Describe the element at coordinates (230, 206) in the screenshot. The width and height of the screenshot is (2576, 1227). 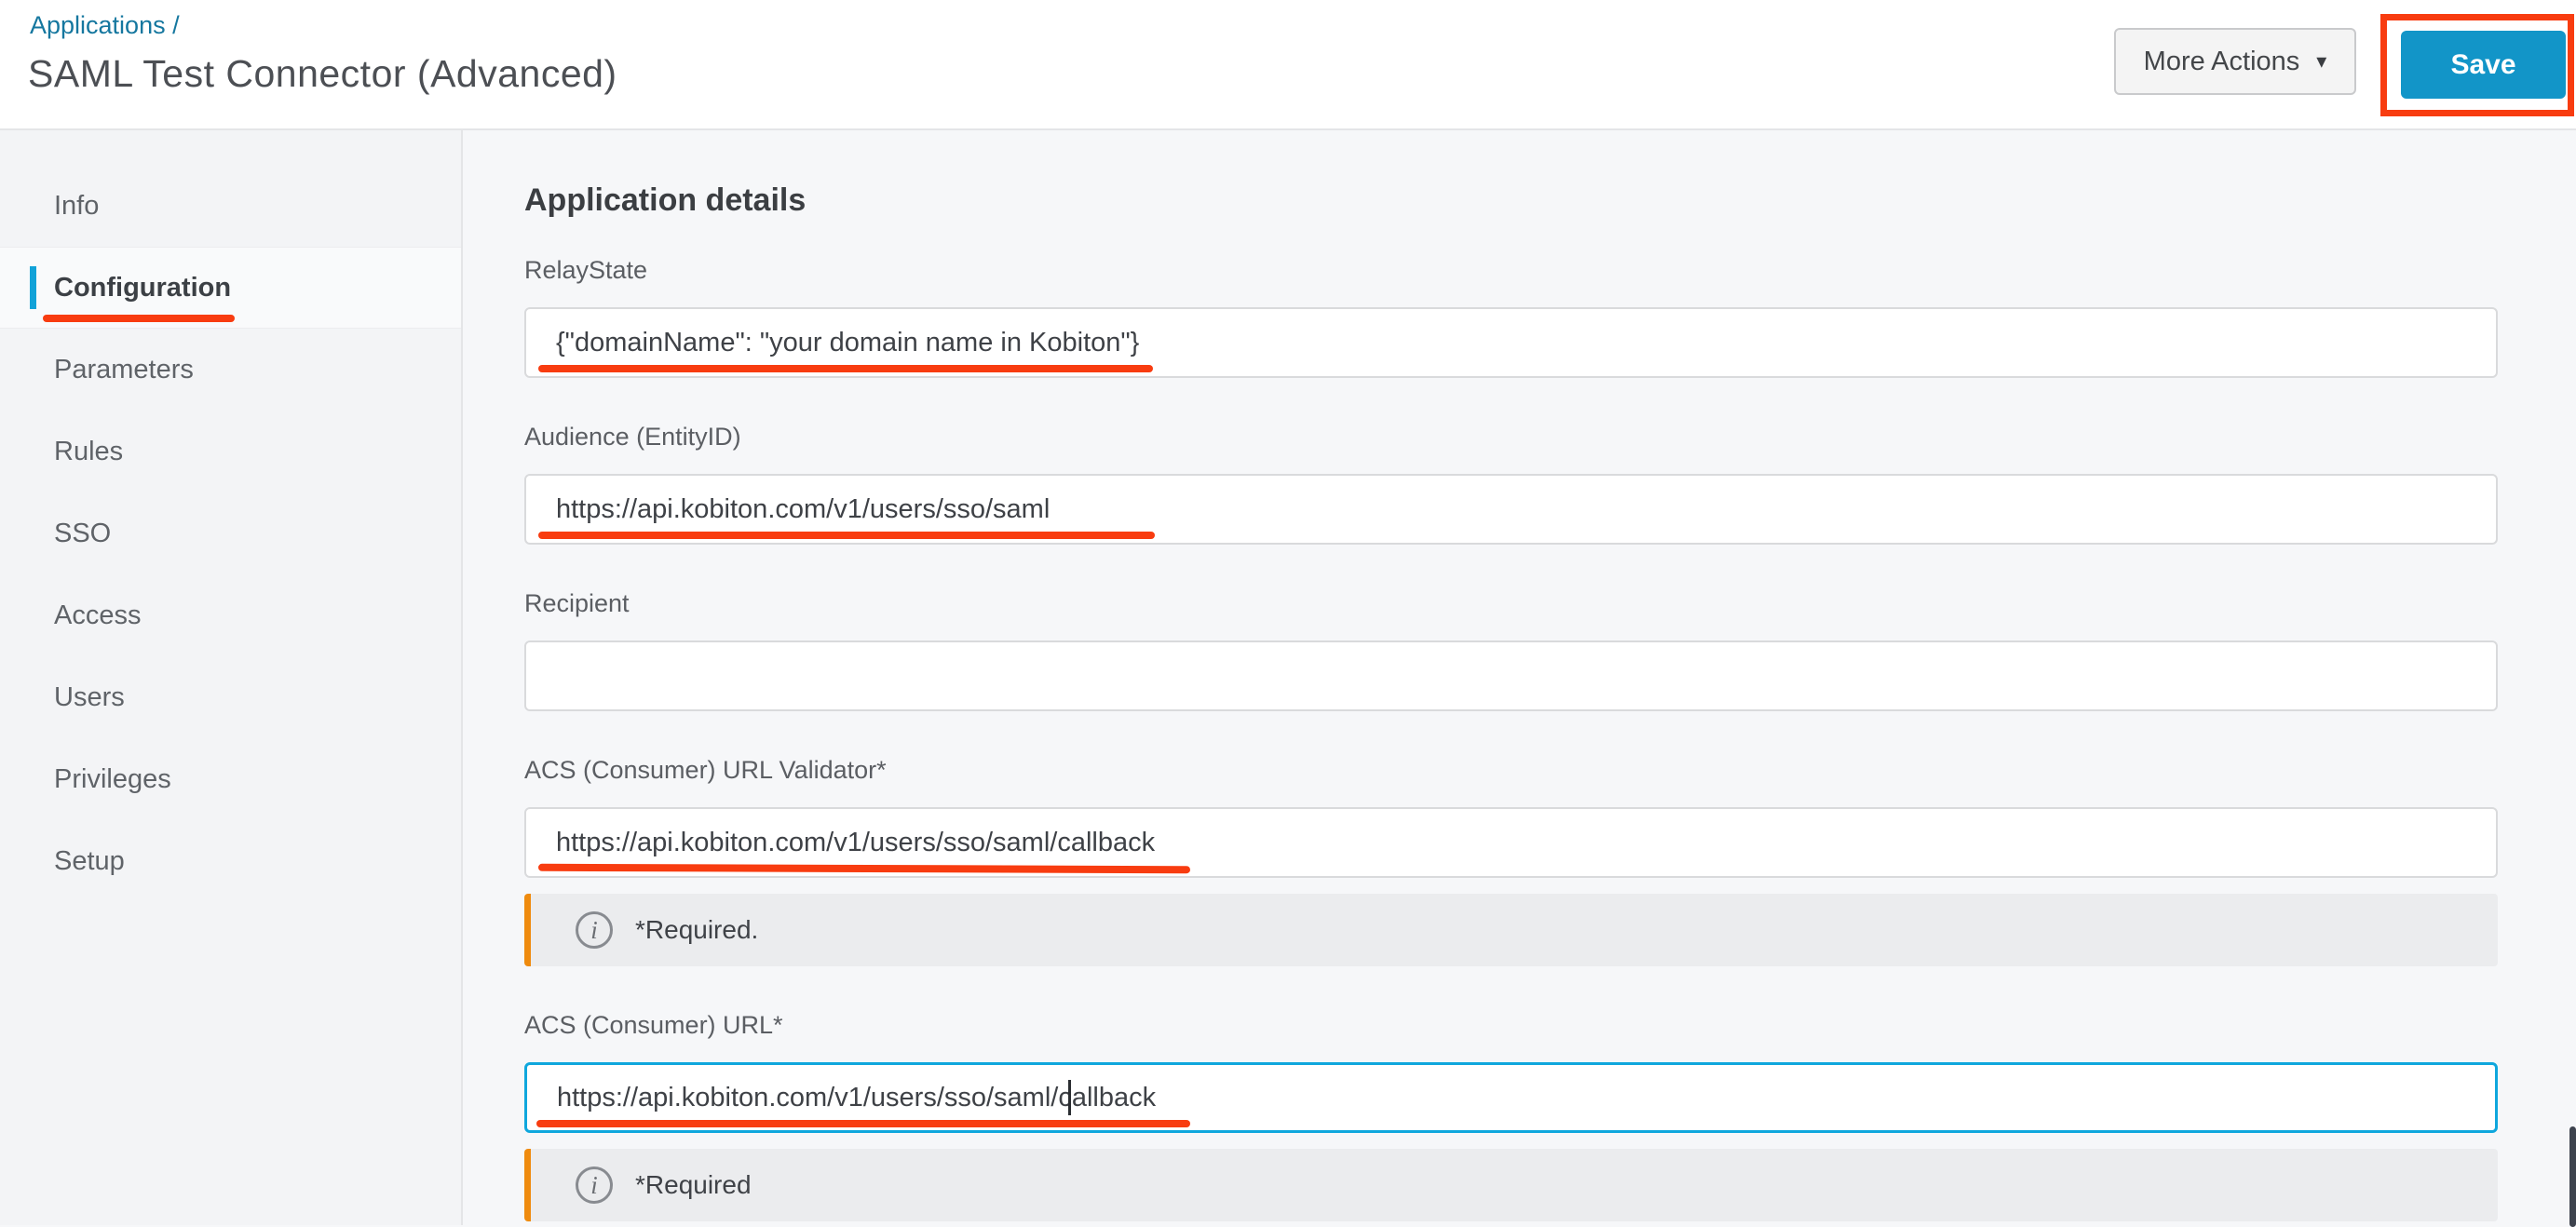
I see `sidebar-item-info: Info` at that location.